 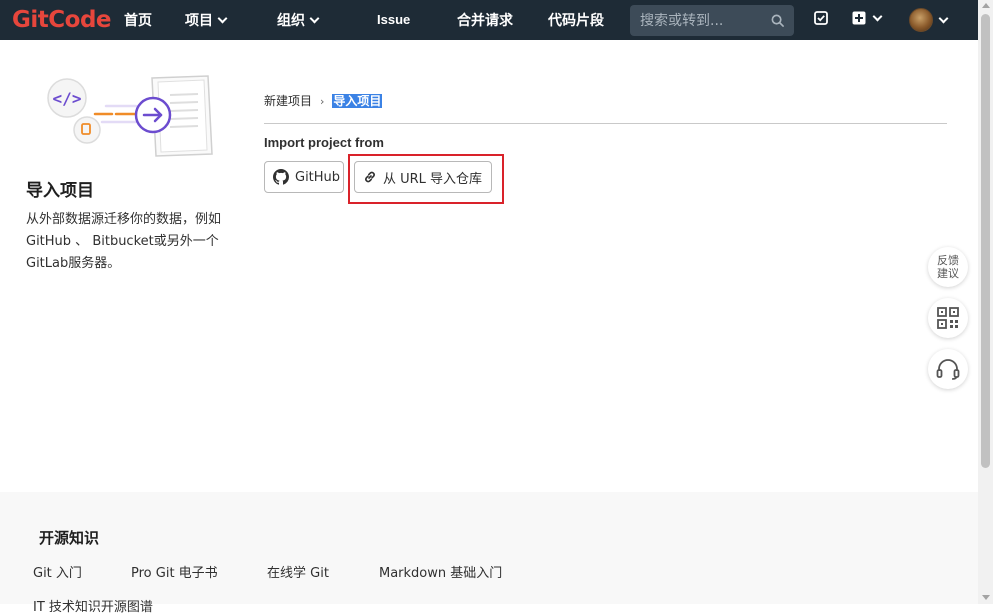 What do you see at coordinates (62, 20) in the screenshot?
I see `gitcode-logo: GitCode` at bounding box center [62, 20].